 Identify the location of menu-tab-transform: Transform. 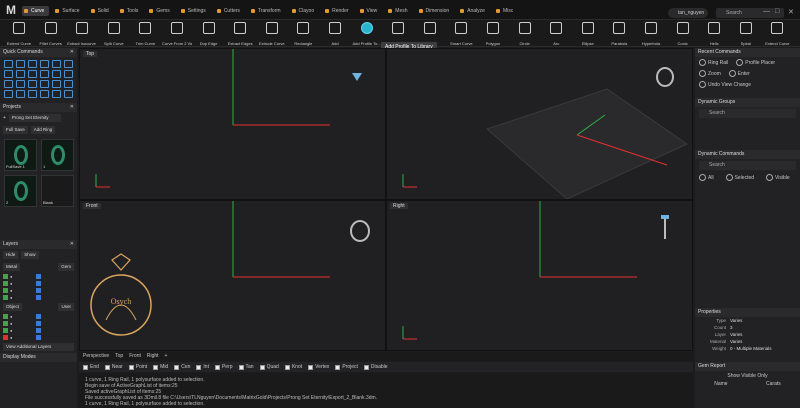
(267, 11).